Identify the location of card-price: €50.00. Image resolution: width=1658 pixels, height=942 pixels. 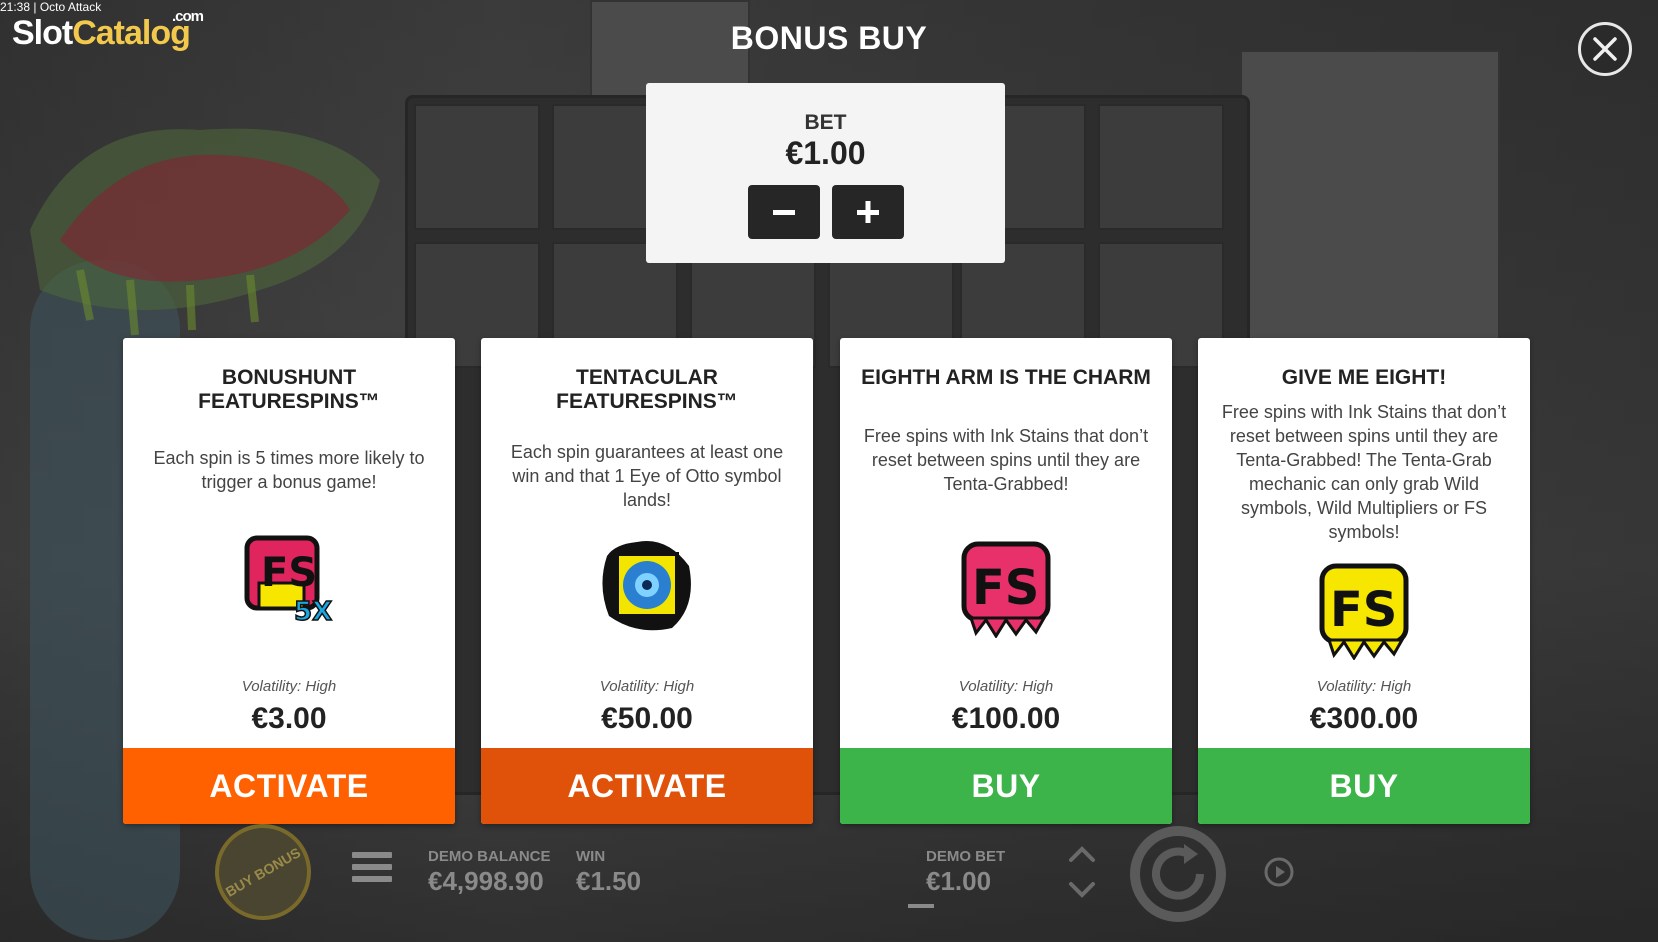
(647, 718).